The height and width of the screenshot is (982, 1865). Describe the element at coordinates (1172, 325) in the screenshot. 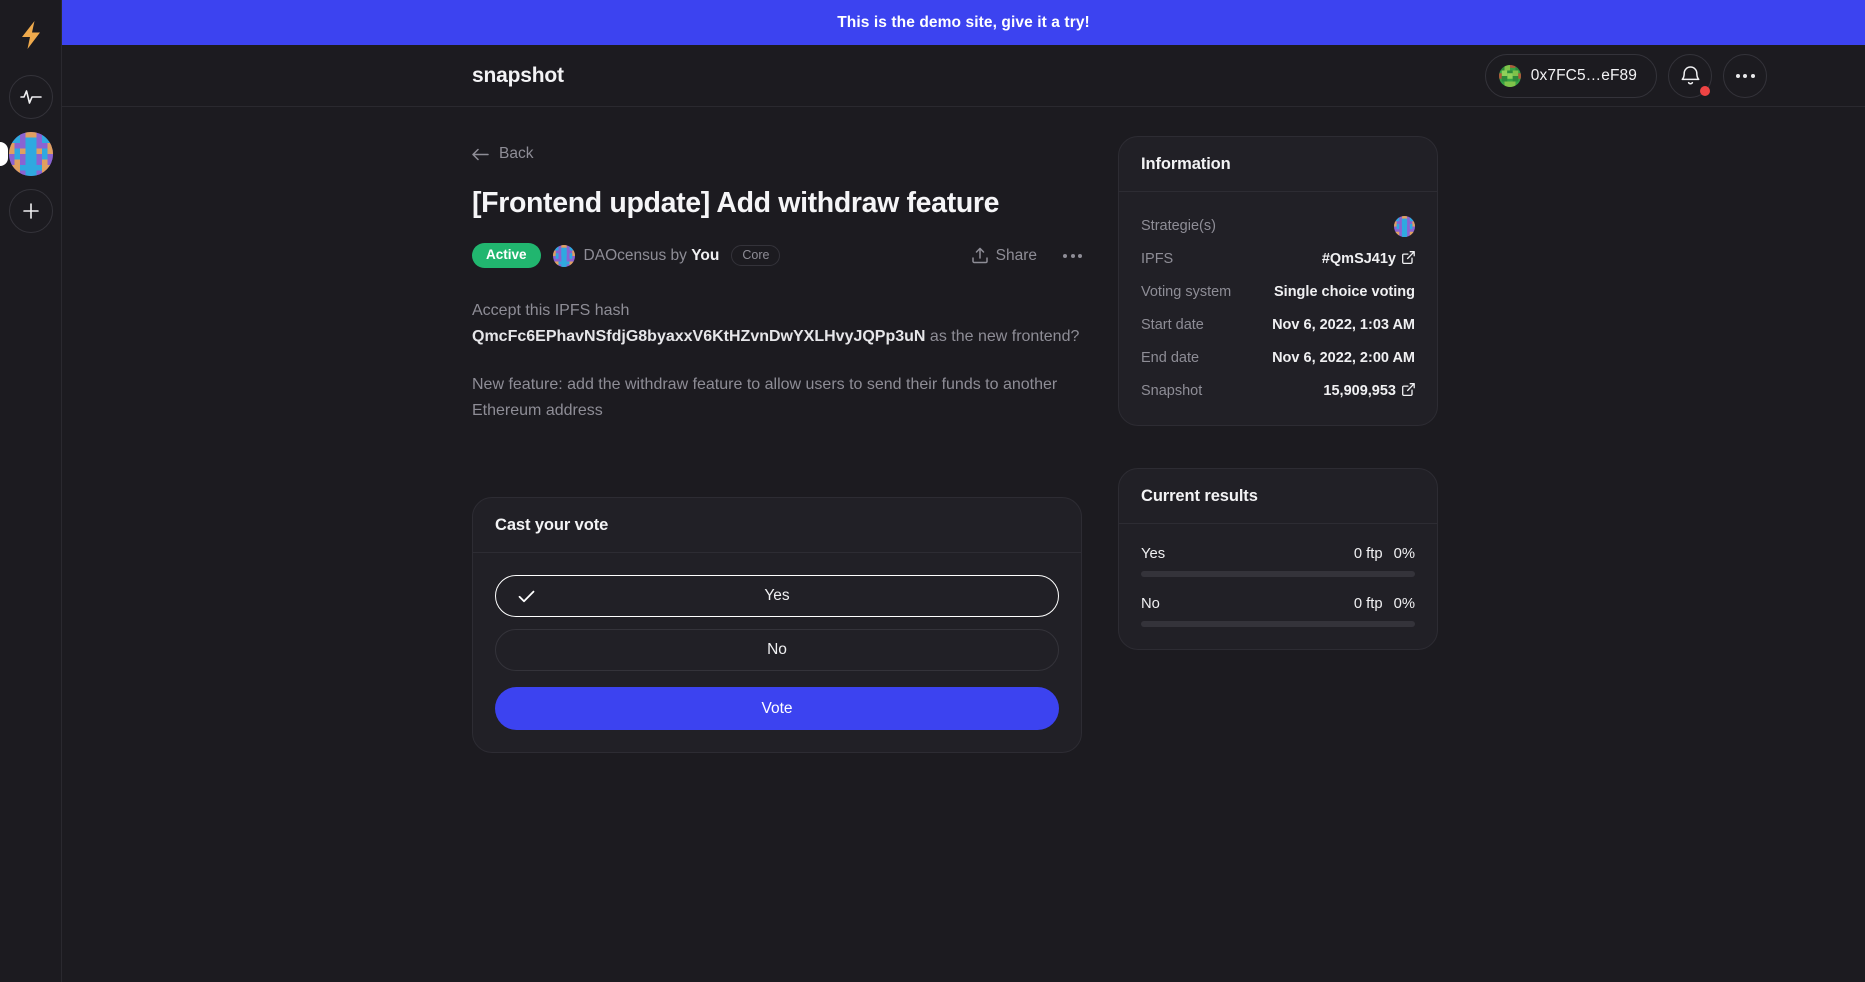

I see `info-key-start-date: Start date` at that location.